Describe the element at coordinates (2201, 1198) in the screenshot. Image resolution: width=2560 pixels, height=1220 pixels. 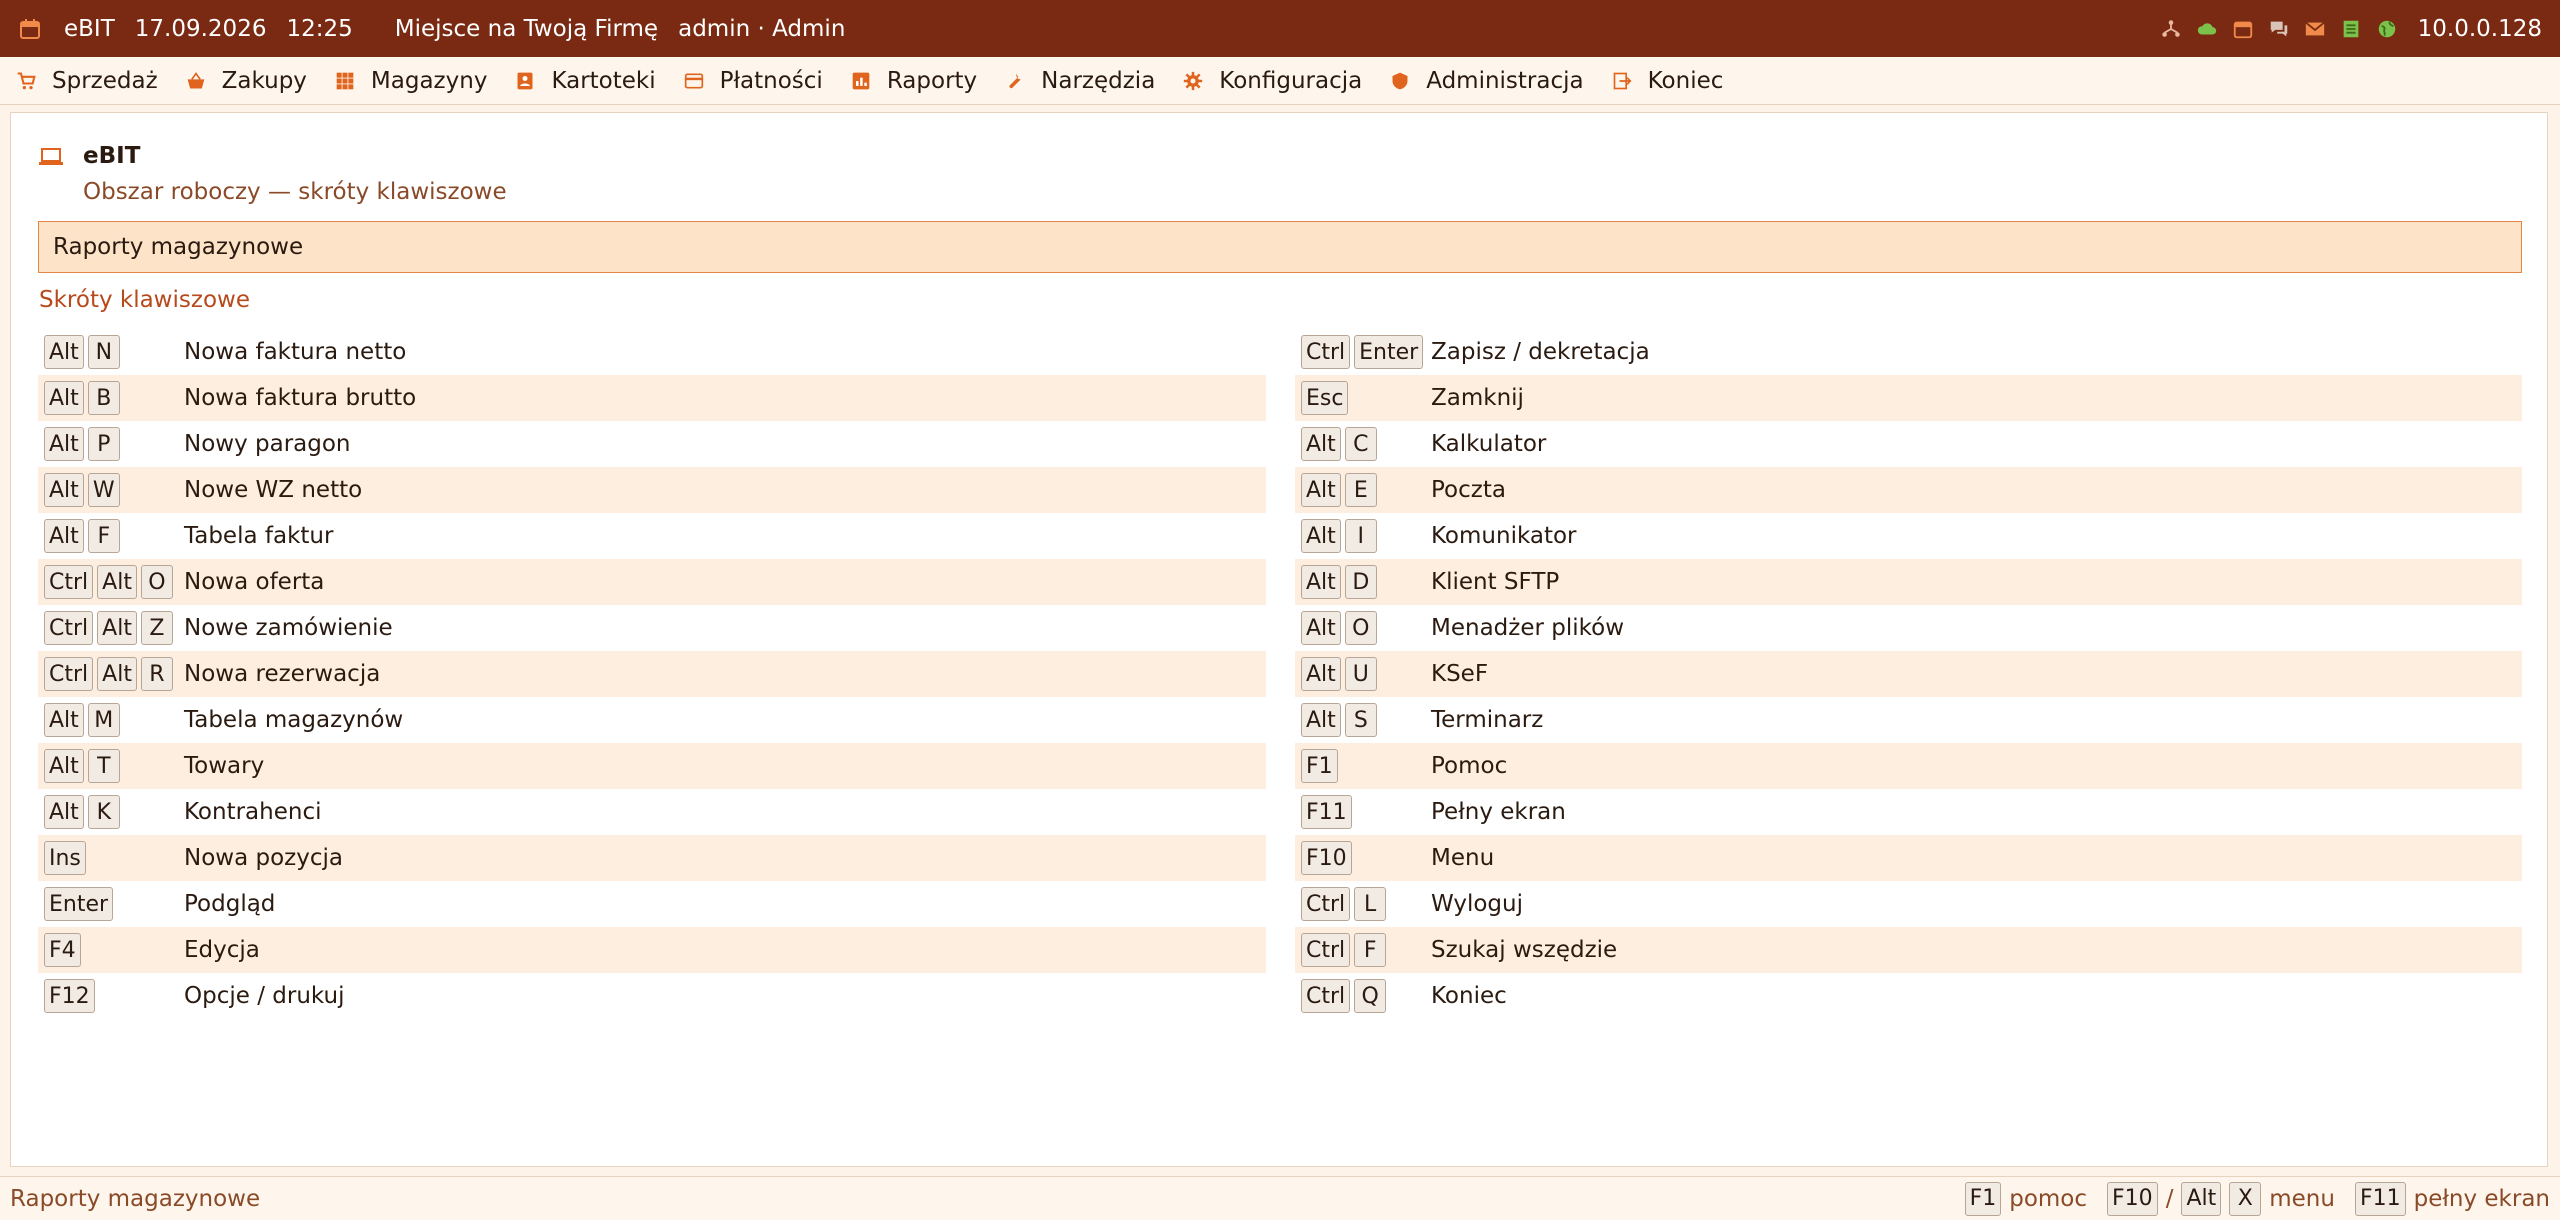
I see `key-alt: Alt` at that location.